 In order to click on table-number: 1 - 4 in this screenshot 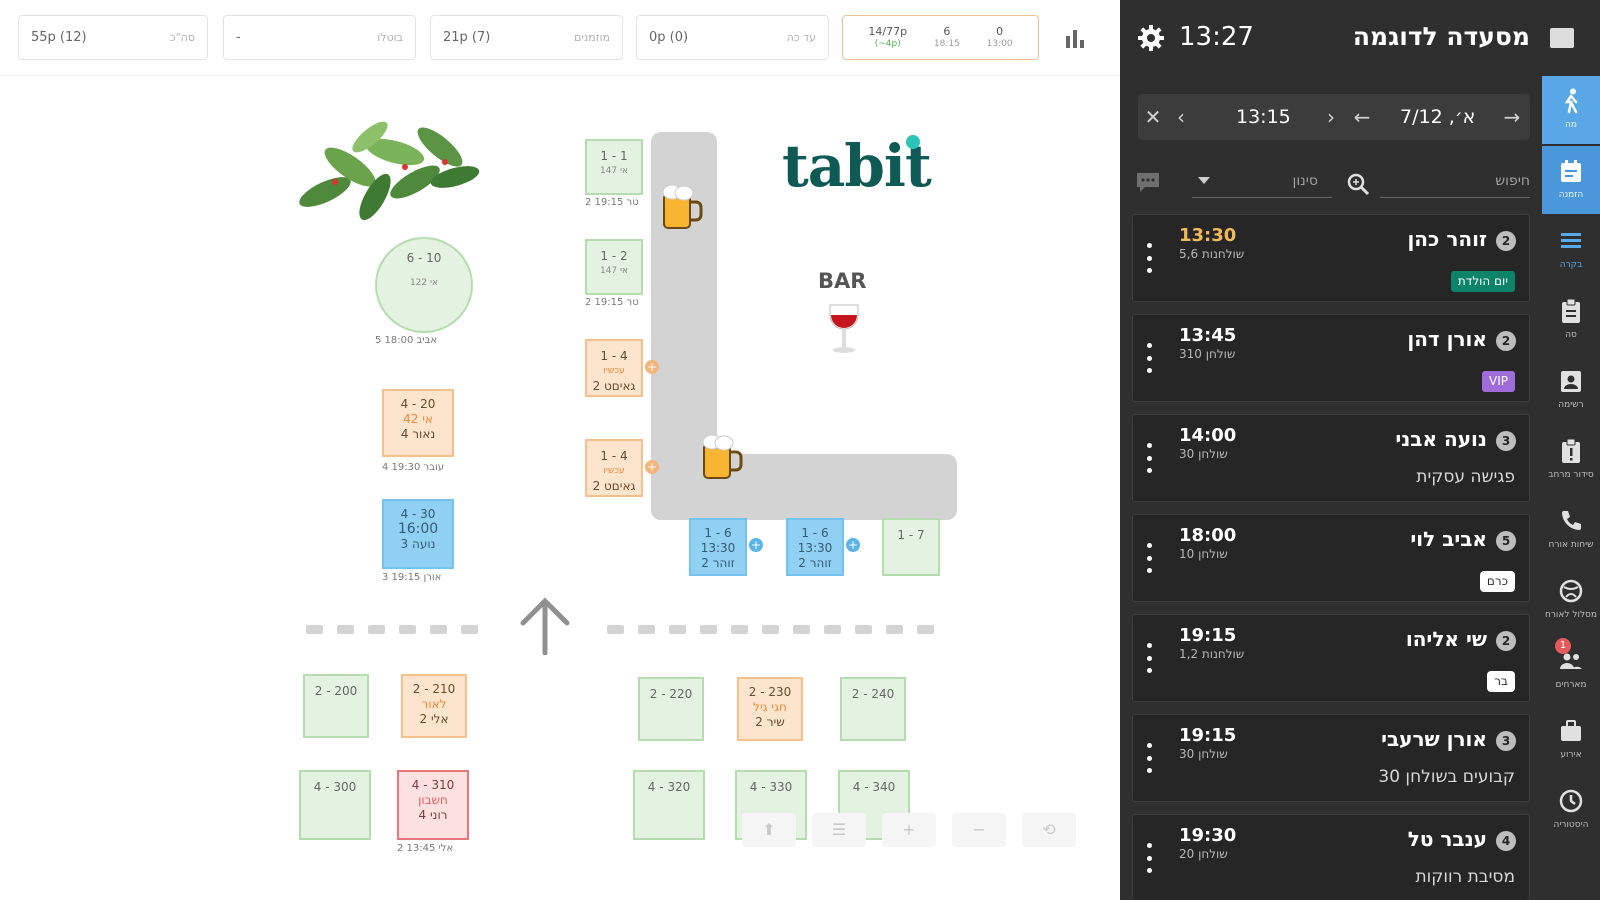, I will do `click(614, 356)`.